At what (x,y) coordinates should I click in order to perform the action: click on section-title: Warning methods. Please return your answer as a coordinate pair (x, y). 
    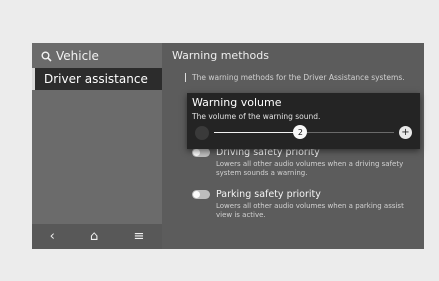
    Looking at the image, I should click on (220, 55).